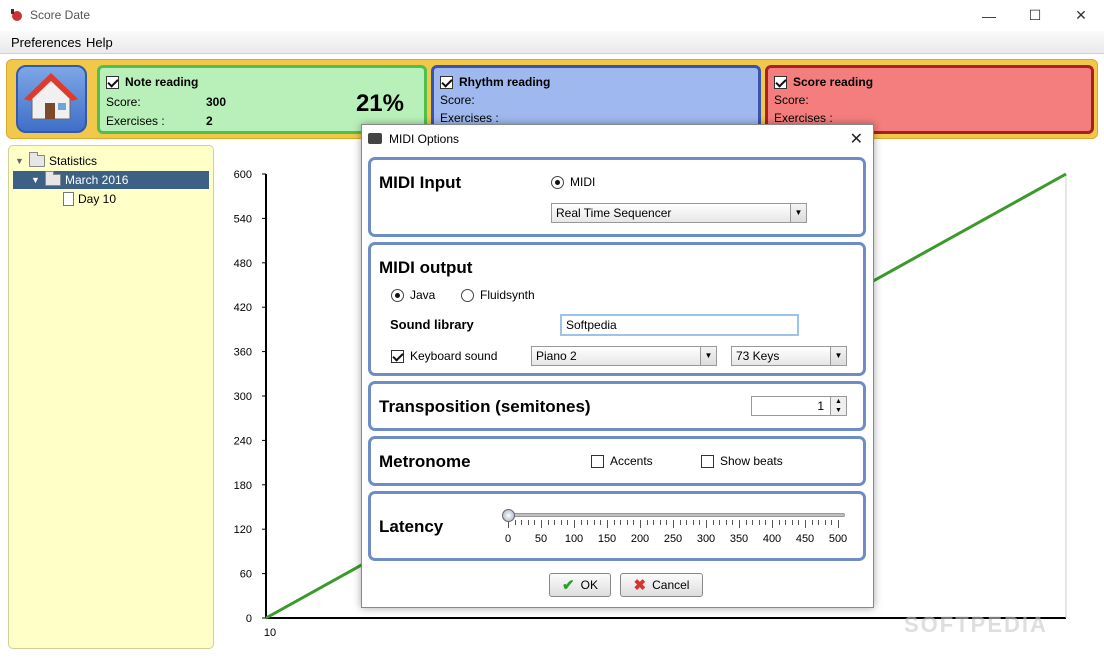 This screenshot has width=1104, height=658. I want to click on note-score-value: 300, so click(216, 102).